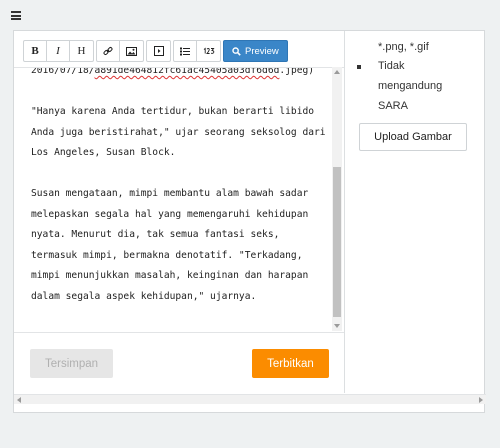 This screenshot has height=448, width=500. What do you see at coordinates (187, 71) in the screenshot?
I see `url-filename: a891de464812fc61ac45405a03df6d6d` at bounding box center [187, 71].